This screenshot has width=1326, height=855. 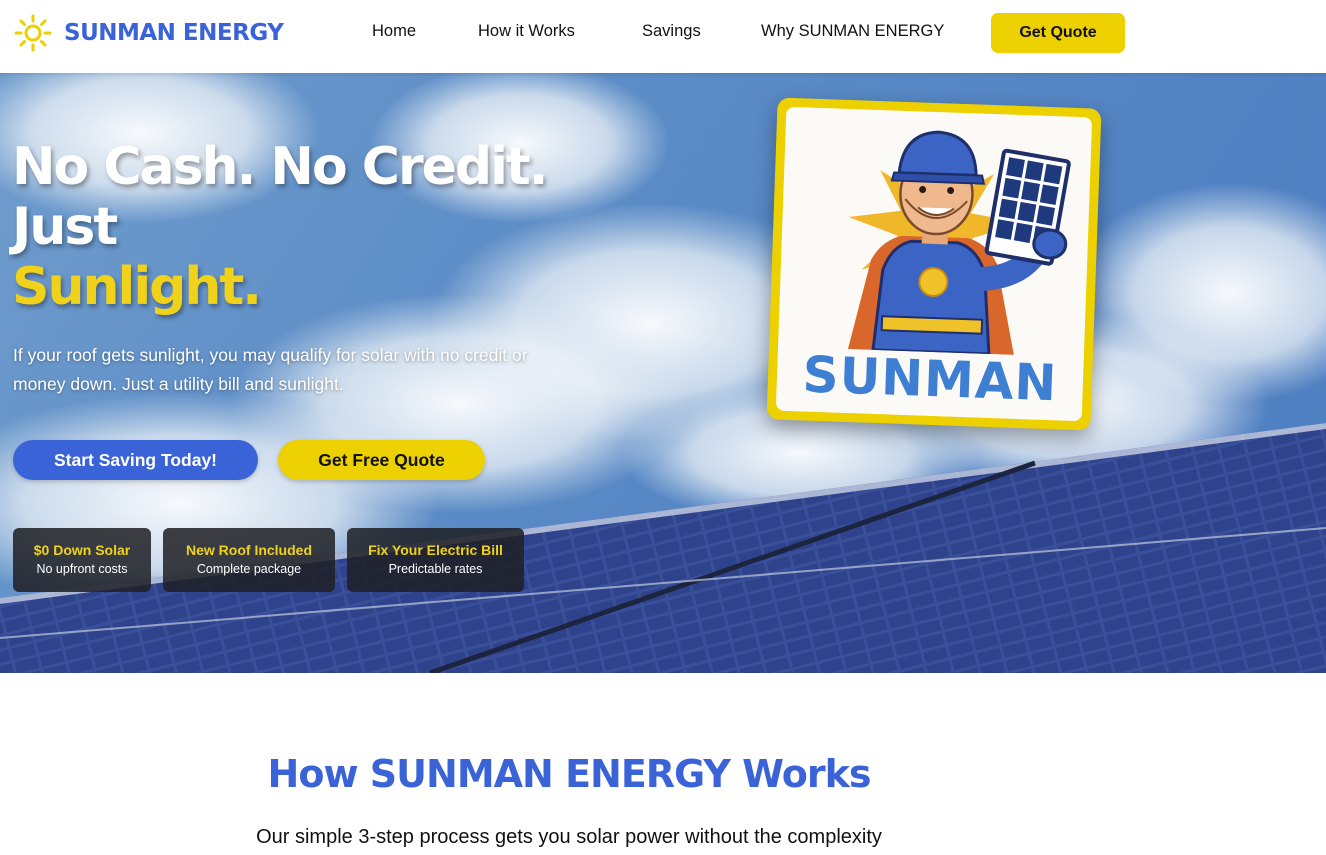 What do you see at coordinates (852, 31) in the screenshot?
I see `nav-link-why-sunman: Why SUNMAN ENERGY` at bounding box center [852, 31].